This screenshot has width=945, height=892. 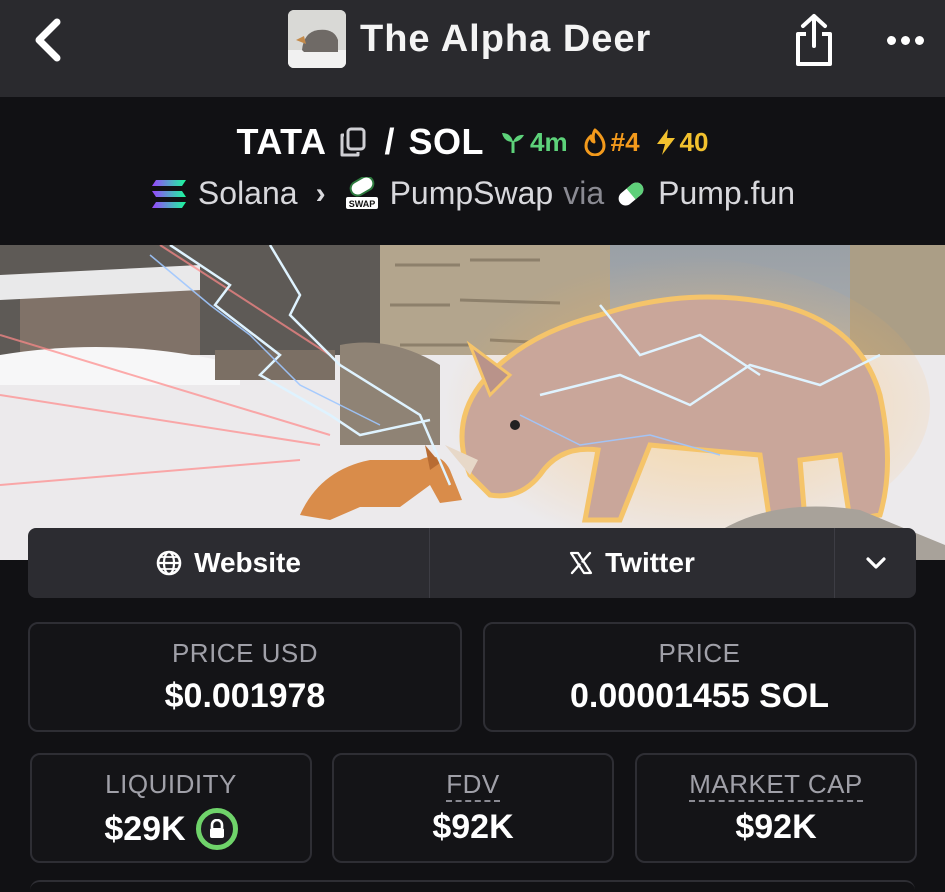 I want to click on via-label: via, so click(x=584, y=193).